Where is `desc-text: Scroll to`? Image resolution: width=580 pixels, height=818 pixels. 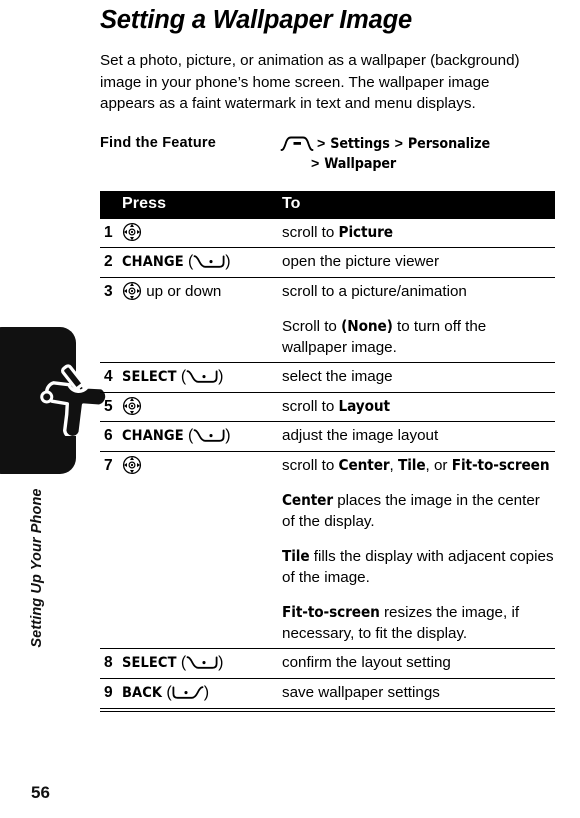
desc-text: Scroll to is located at coordinates (312, 326).